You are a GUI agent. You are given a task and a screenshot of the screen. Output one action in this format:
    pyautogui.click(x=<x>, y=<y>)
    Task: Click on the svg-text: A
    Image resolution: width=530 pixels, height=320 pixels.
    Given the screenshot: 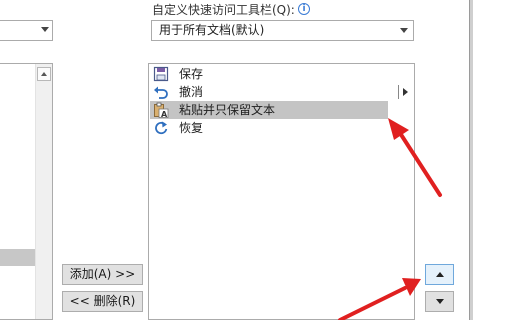 What is the action you would take?
    pyautogui.click(x=164, y=114)
    